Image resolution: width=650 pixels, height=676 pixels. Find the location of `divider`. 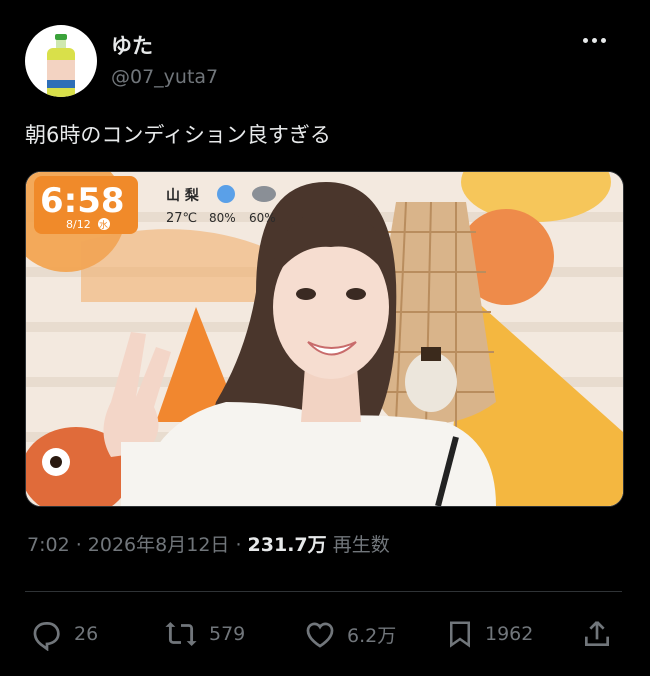

divider is located at coordinates (323, 591).